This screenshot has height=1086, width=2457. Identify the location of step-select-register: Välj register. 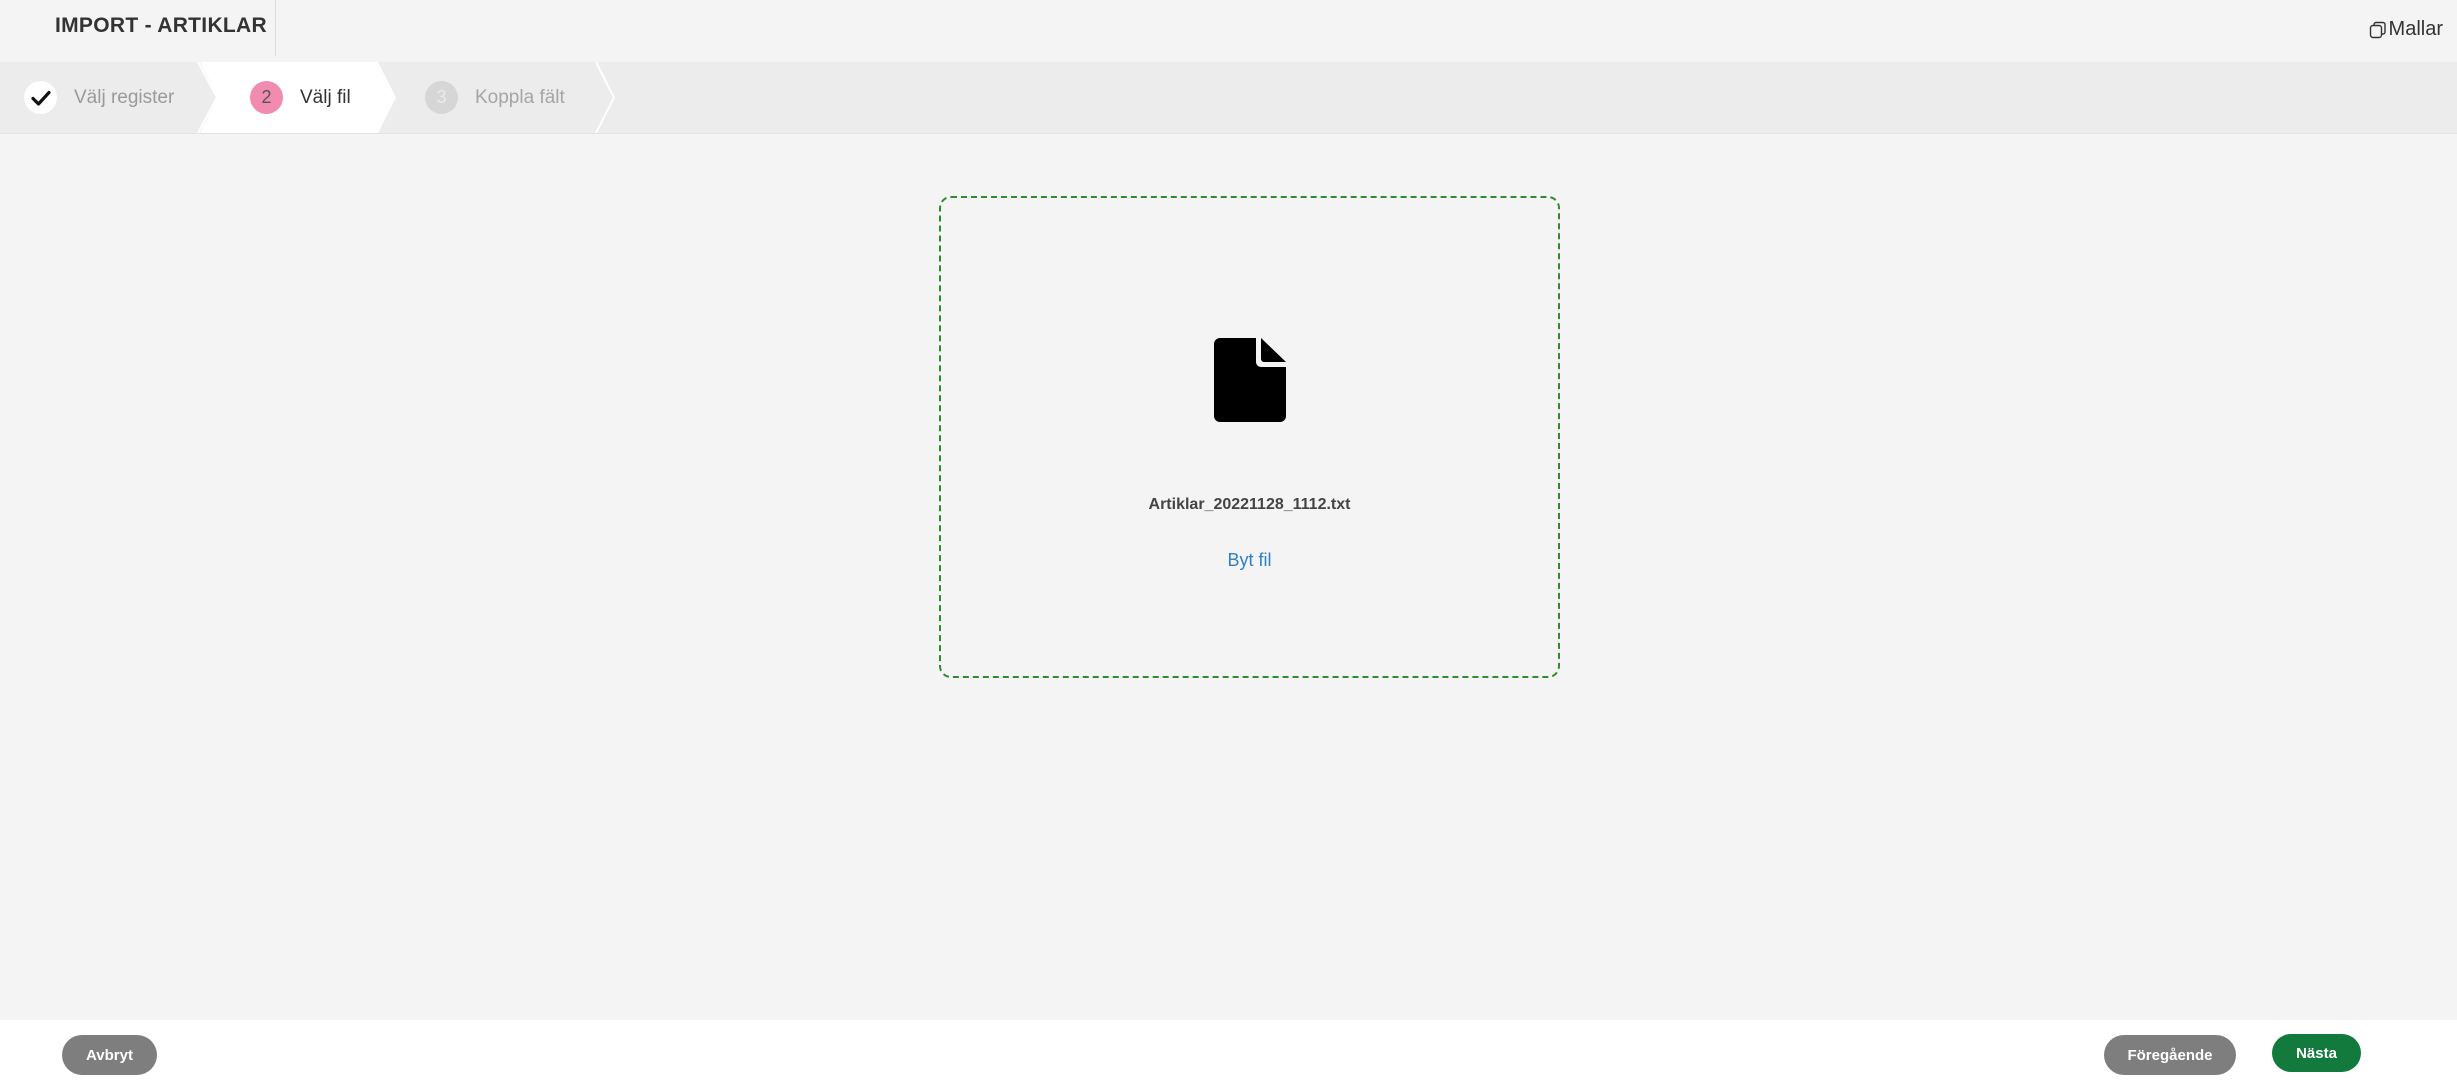
(99, 97).